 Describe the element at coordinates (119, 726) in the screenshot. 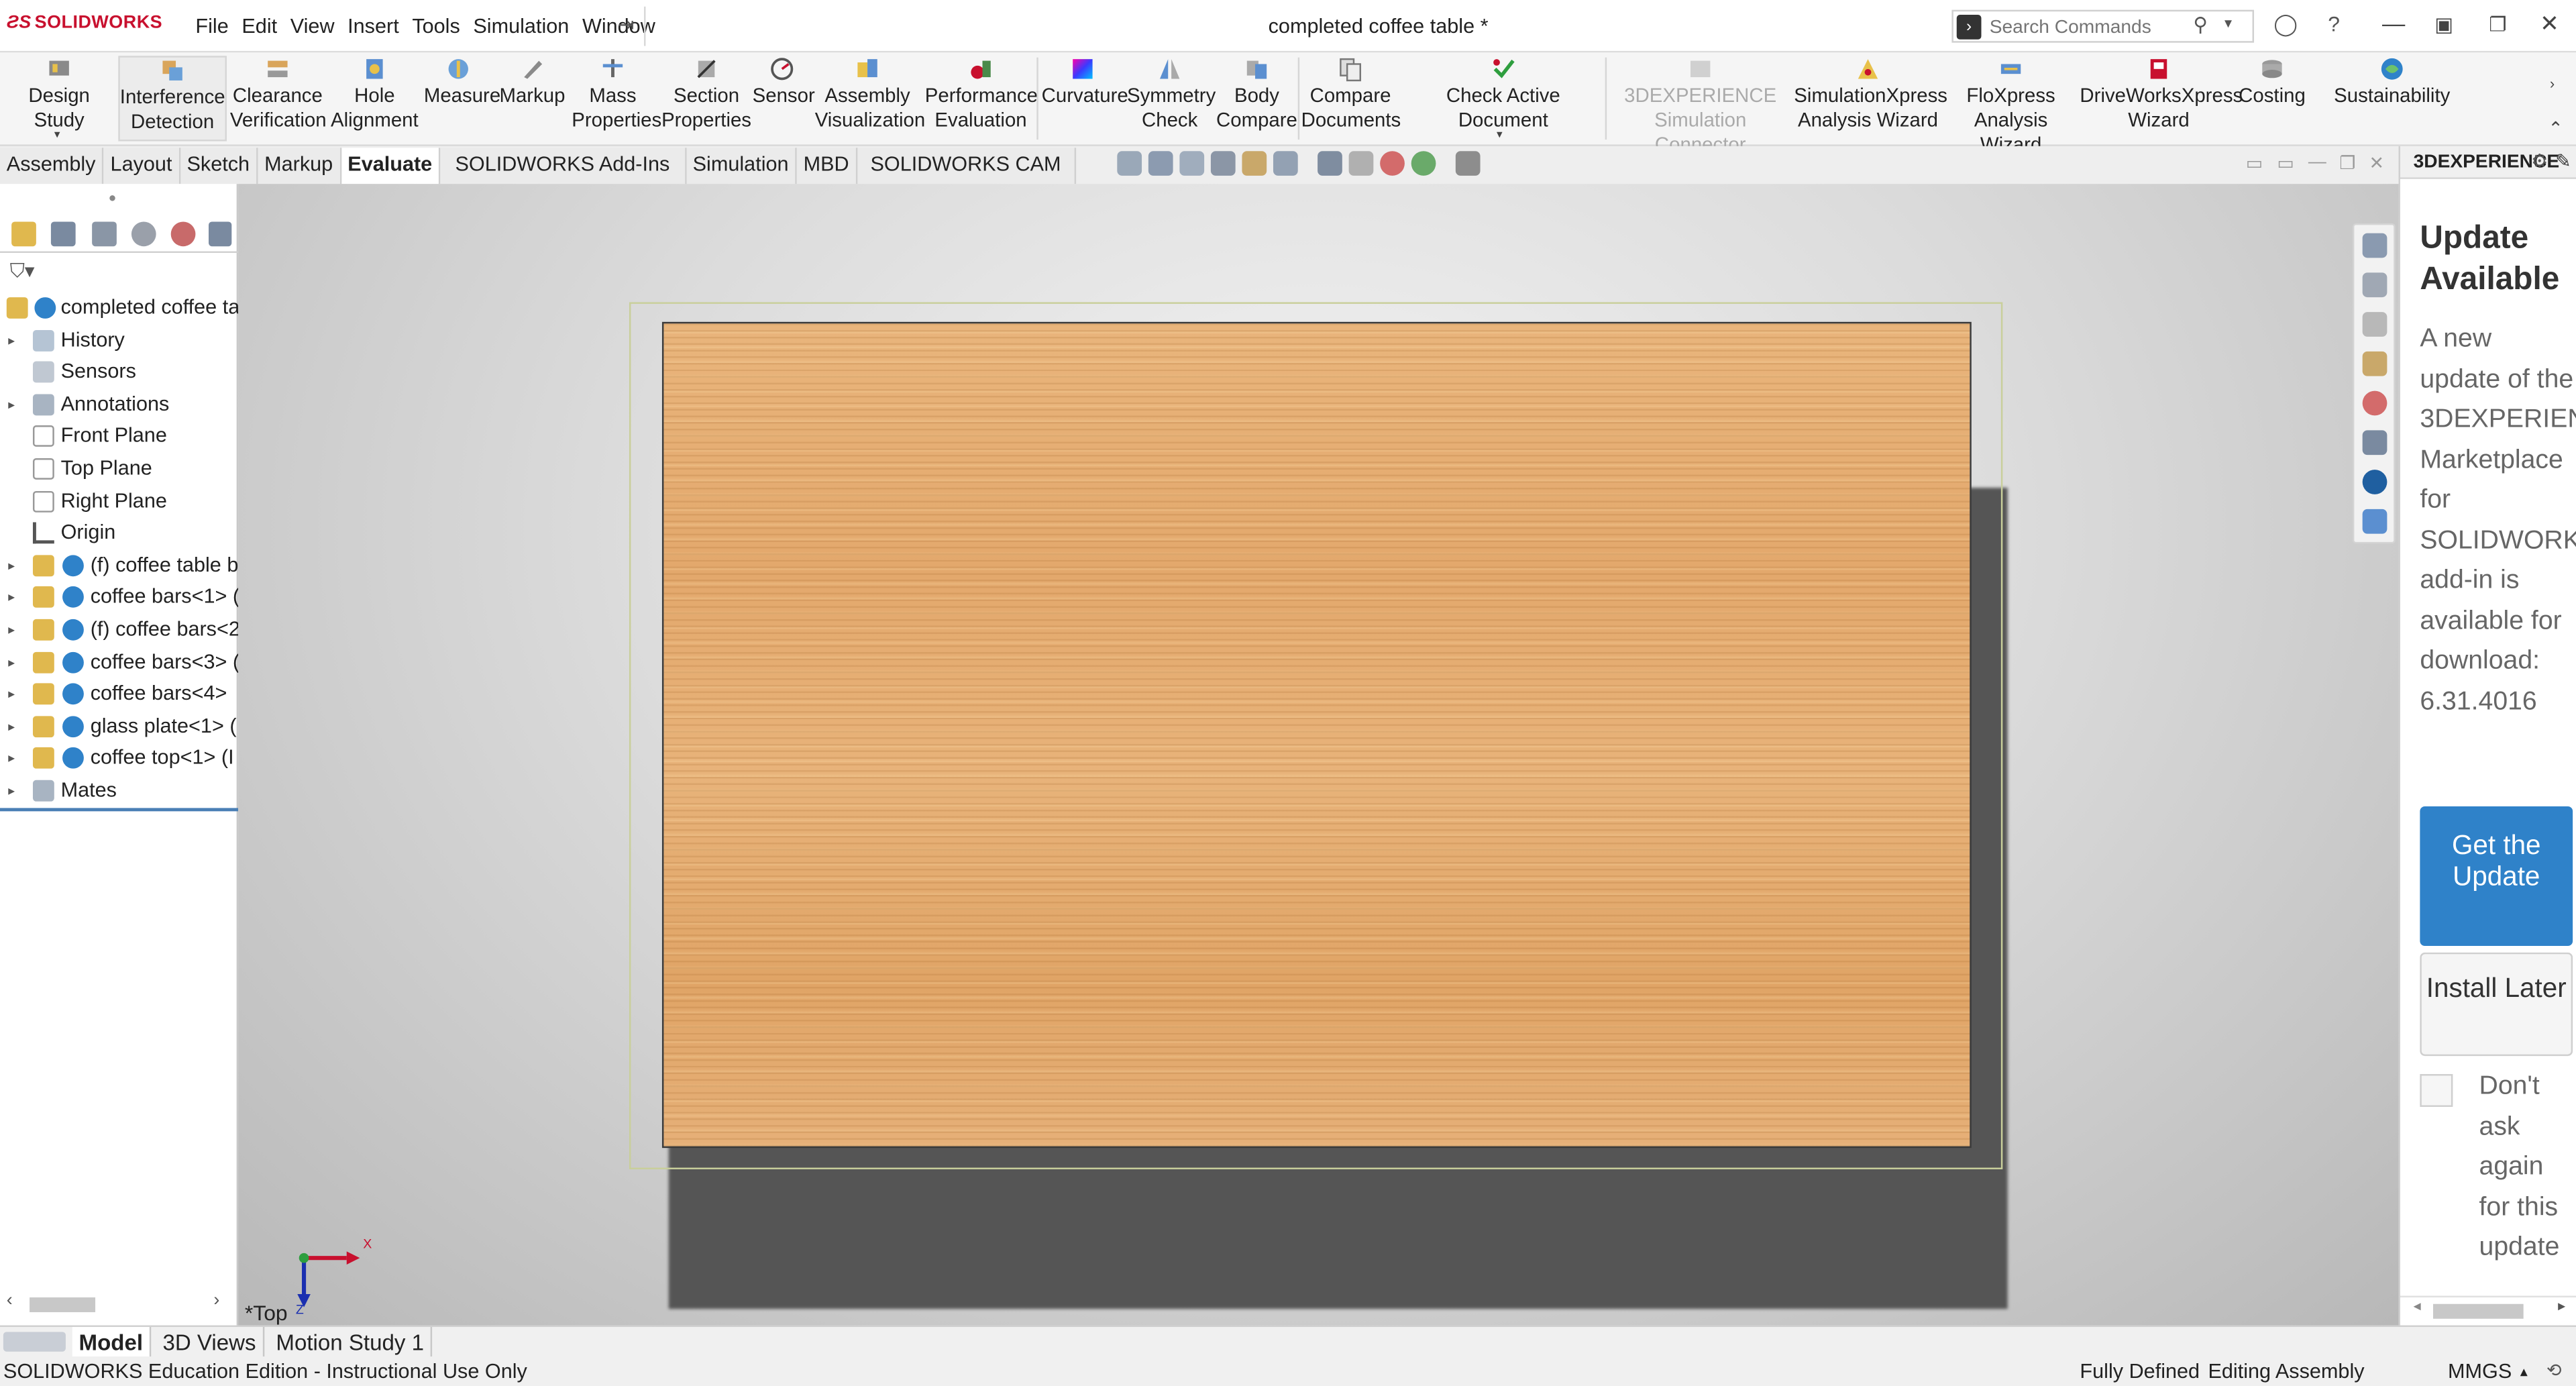

I see `tree-item-component: ▸ glass plate<1> (` at that location.